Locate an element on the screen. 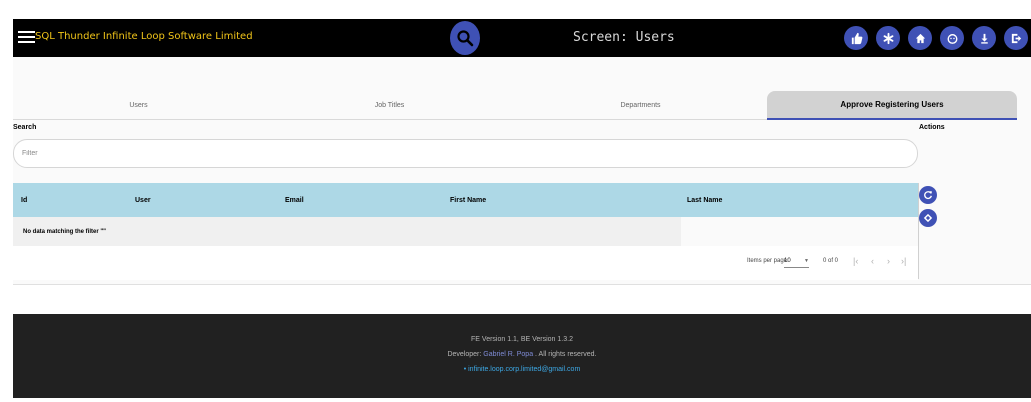 The image size is (1031, 402). logout-button is located at coordinates (1016, 38).